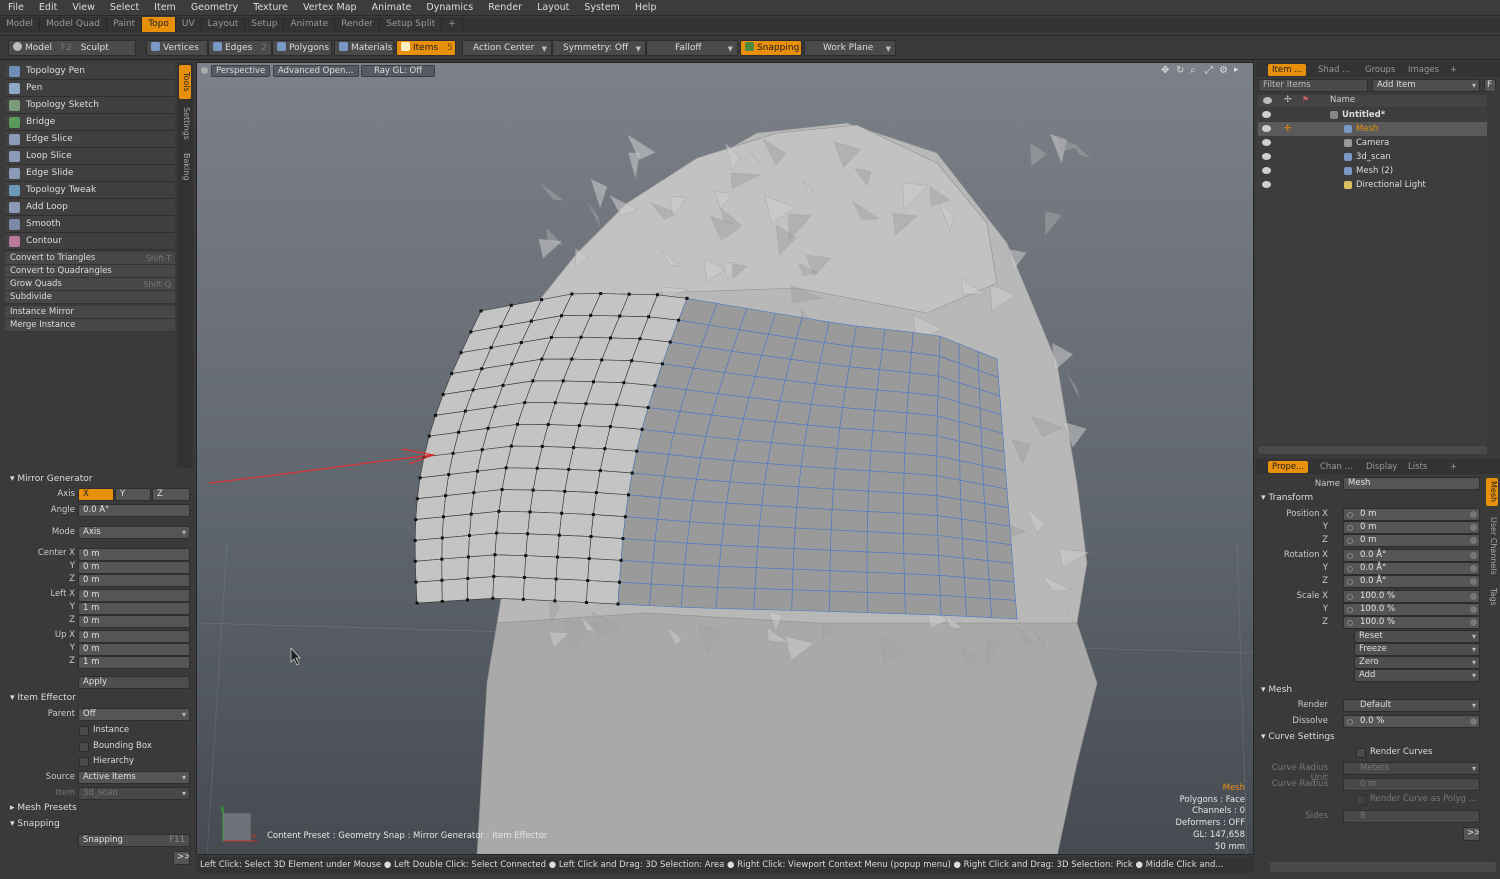 Image resolution: width=1500 pixels, height=879 pixels. I want to click on item-name-field: Mesh, so click(1411, 483).